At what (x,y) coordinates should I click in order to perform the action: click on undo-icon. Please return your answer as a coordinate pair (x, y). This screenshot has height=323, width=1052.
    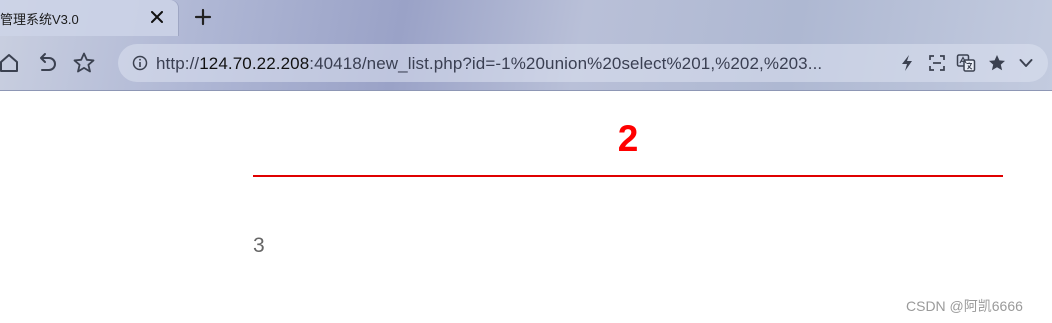
    Looking at the image, I should click on (47, 63).